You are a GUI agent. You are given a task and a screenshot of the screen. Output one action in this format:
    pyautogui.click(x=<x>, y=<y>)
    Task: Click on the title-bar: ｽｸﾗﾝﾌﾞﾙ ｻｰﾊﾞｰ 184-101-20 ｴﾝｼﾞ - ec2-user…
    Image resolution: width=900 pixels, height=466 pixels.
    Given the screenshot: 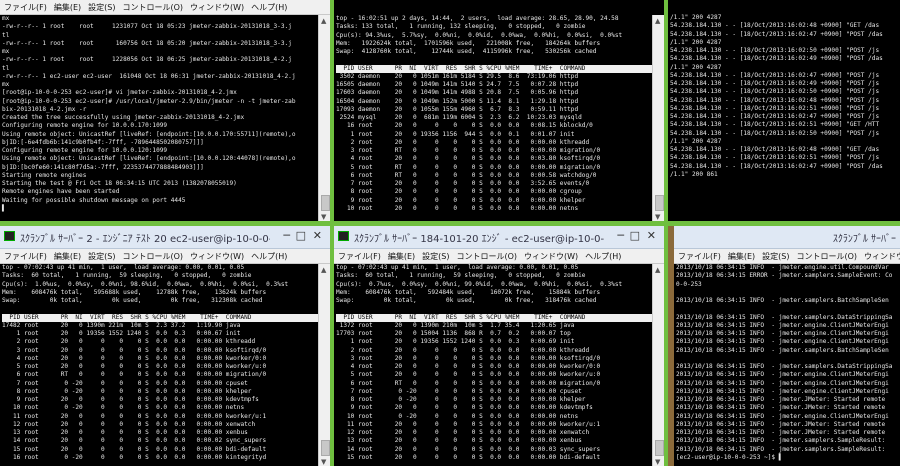 What is the action you would take?
    pyautogui.click(x=499, y=237)
    